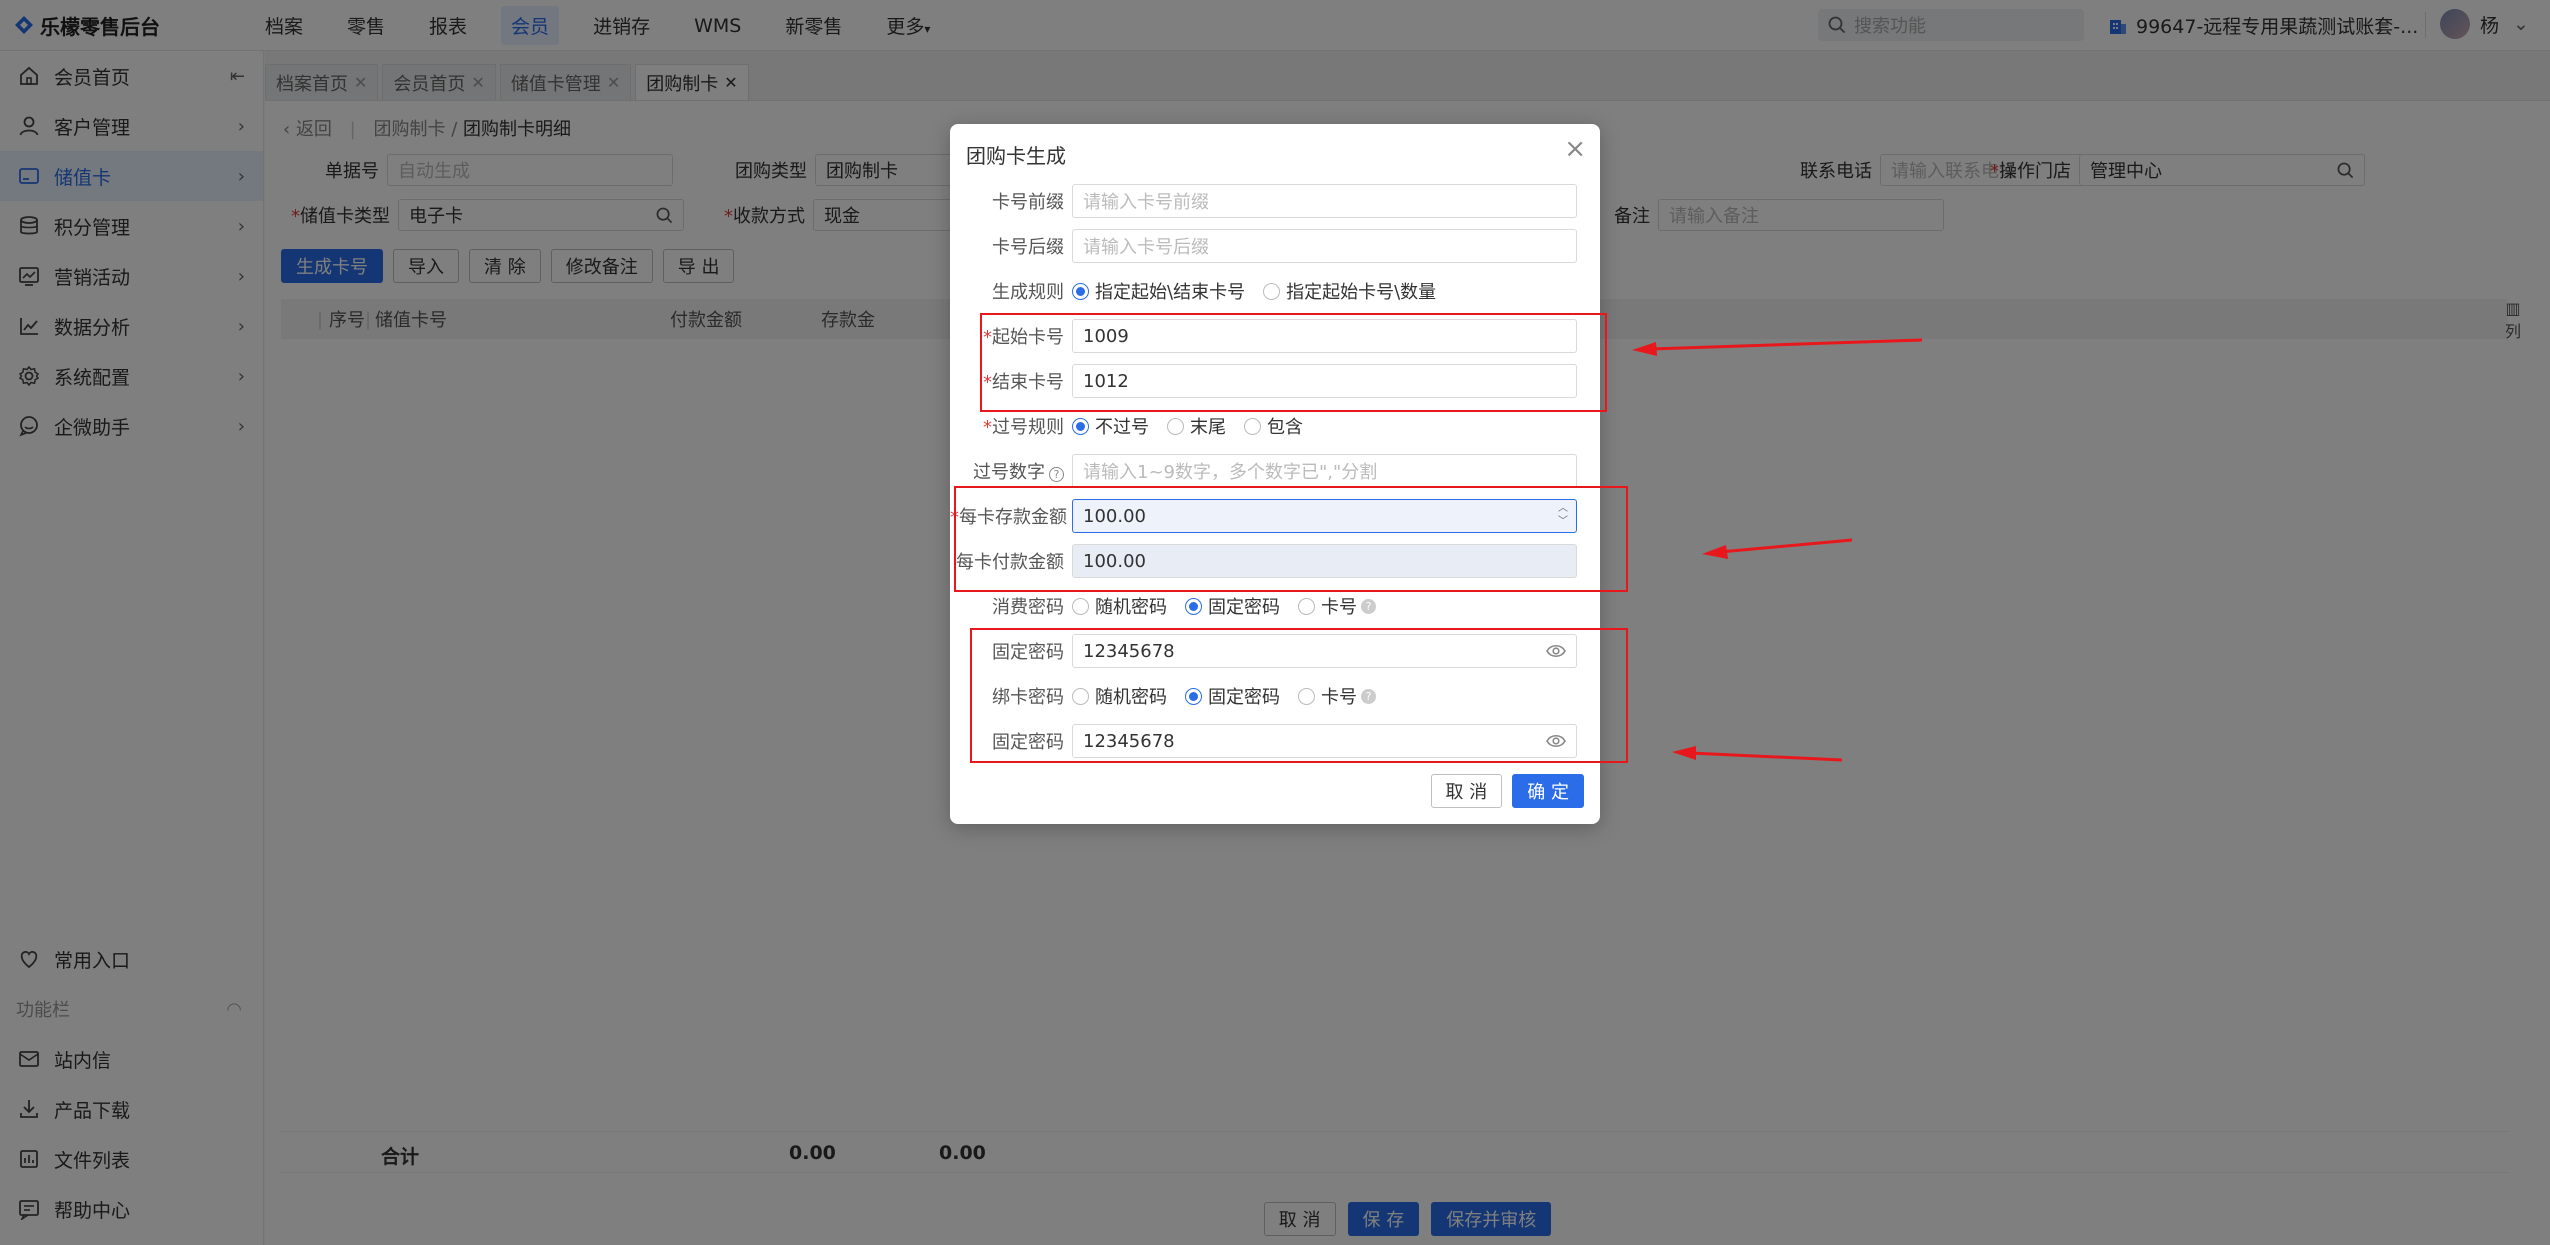 This screenshot has width=2550, height=1245. I want to click on dialog-title: 团购卡生成, so click(1016, 156).